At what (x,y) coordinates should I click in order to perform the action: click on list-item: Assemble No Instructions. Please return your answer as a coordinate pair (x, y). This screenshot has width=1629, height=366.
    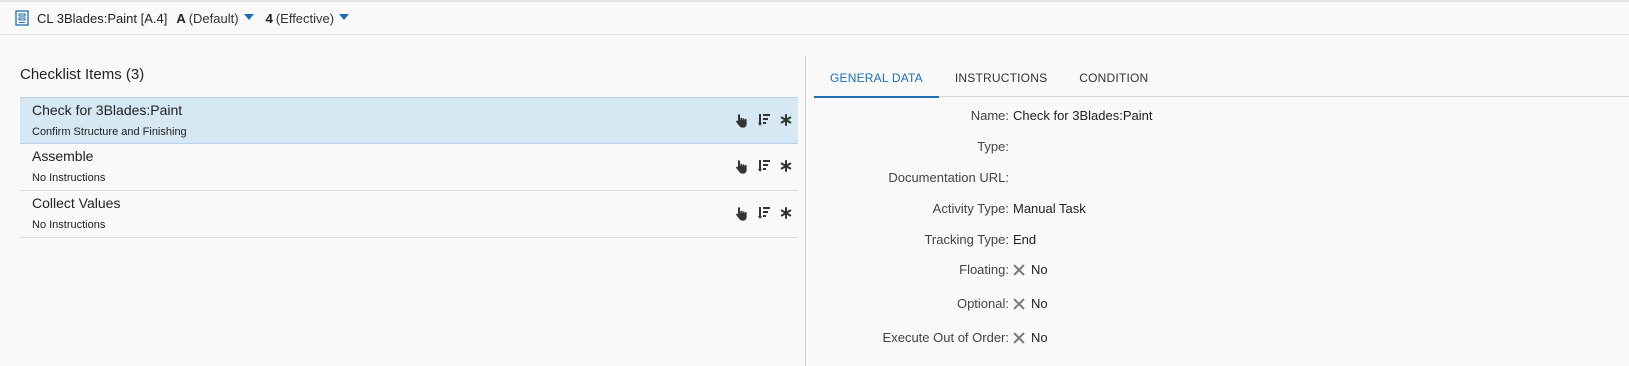
    Looking at the image, I should click on (409, 167).